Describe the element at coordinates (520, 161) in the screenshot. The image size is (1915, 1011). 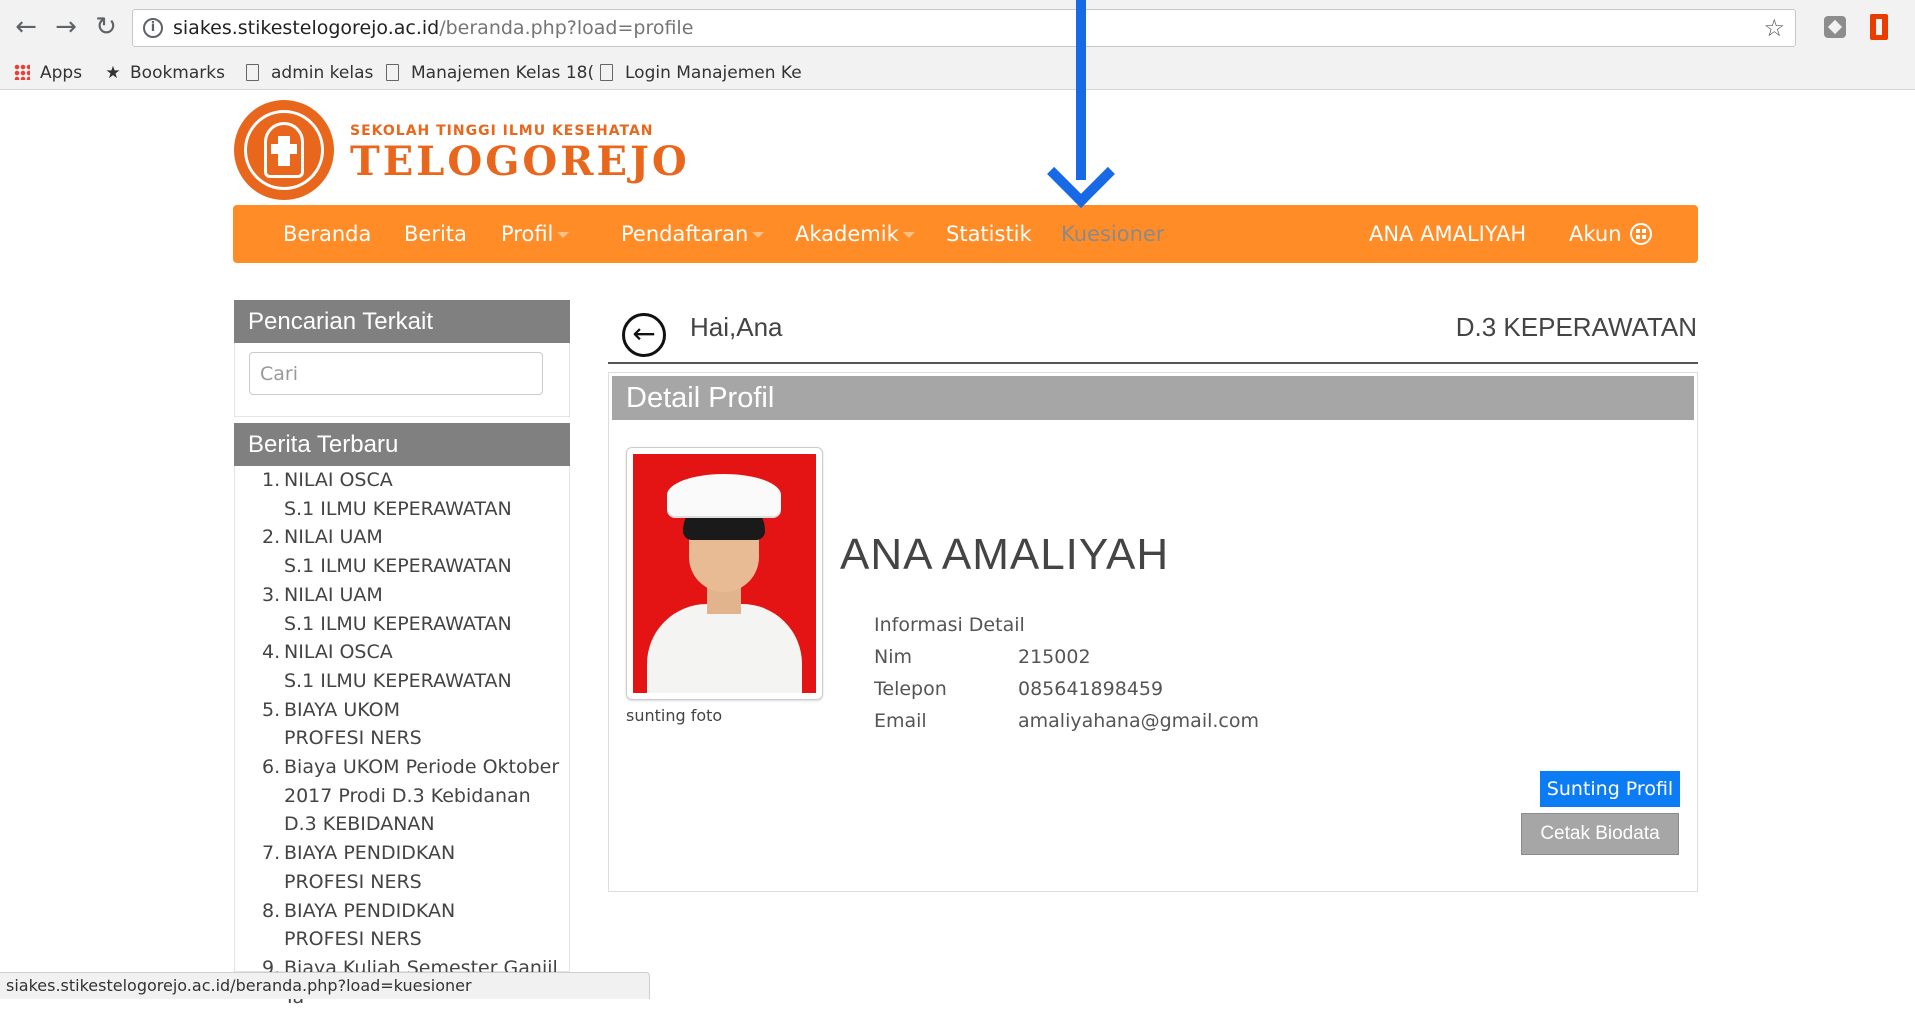
I see `logo-title: TELOGOREJO` at that location.